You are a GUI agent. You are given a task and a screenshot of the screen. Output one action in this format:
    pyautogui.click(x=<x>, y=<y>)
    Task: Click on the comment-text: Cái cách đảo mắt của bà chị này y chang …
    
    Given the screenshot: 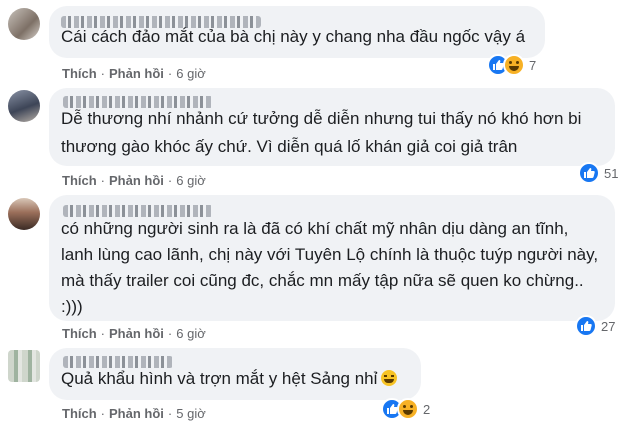 What is the action you would take?
    pyautogui.click(x=293, y=36)
    